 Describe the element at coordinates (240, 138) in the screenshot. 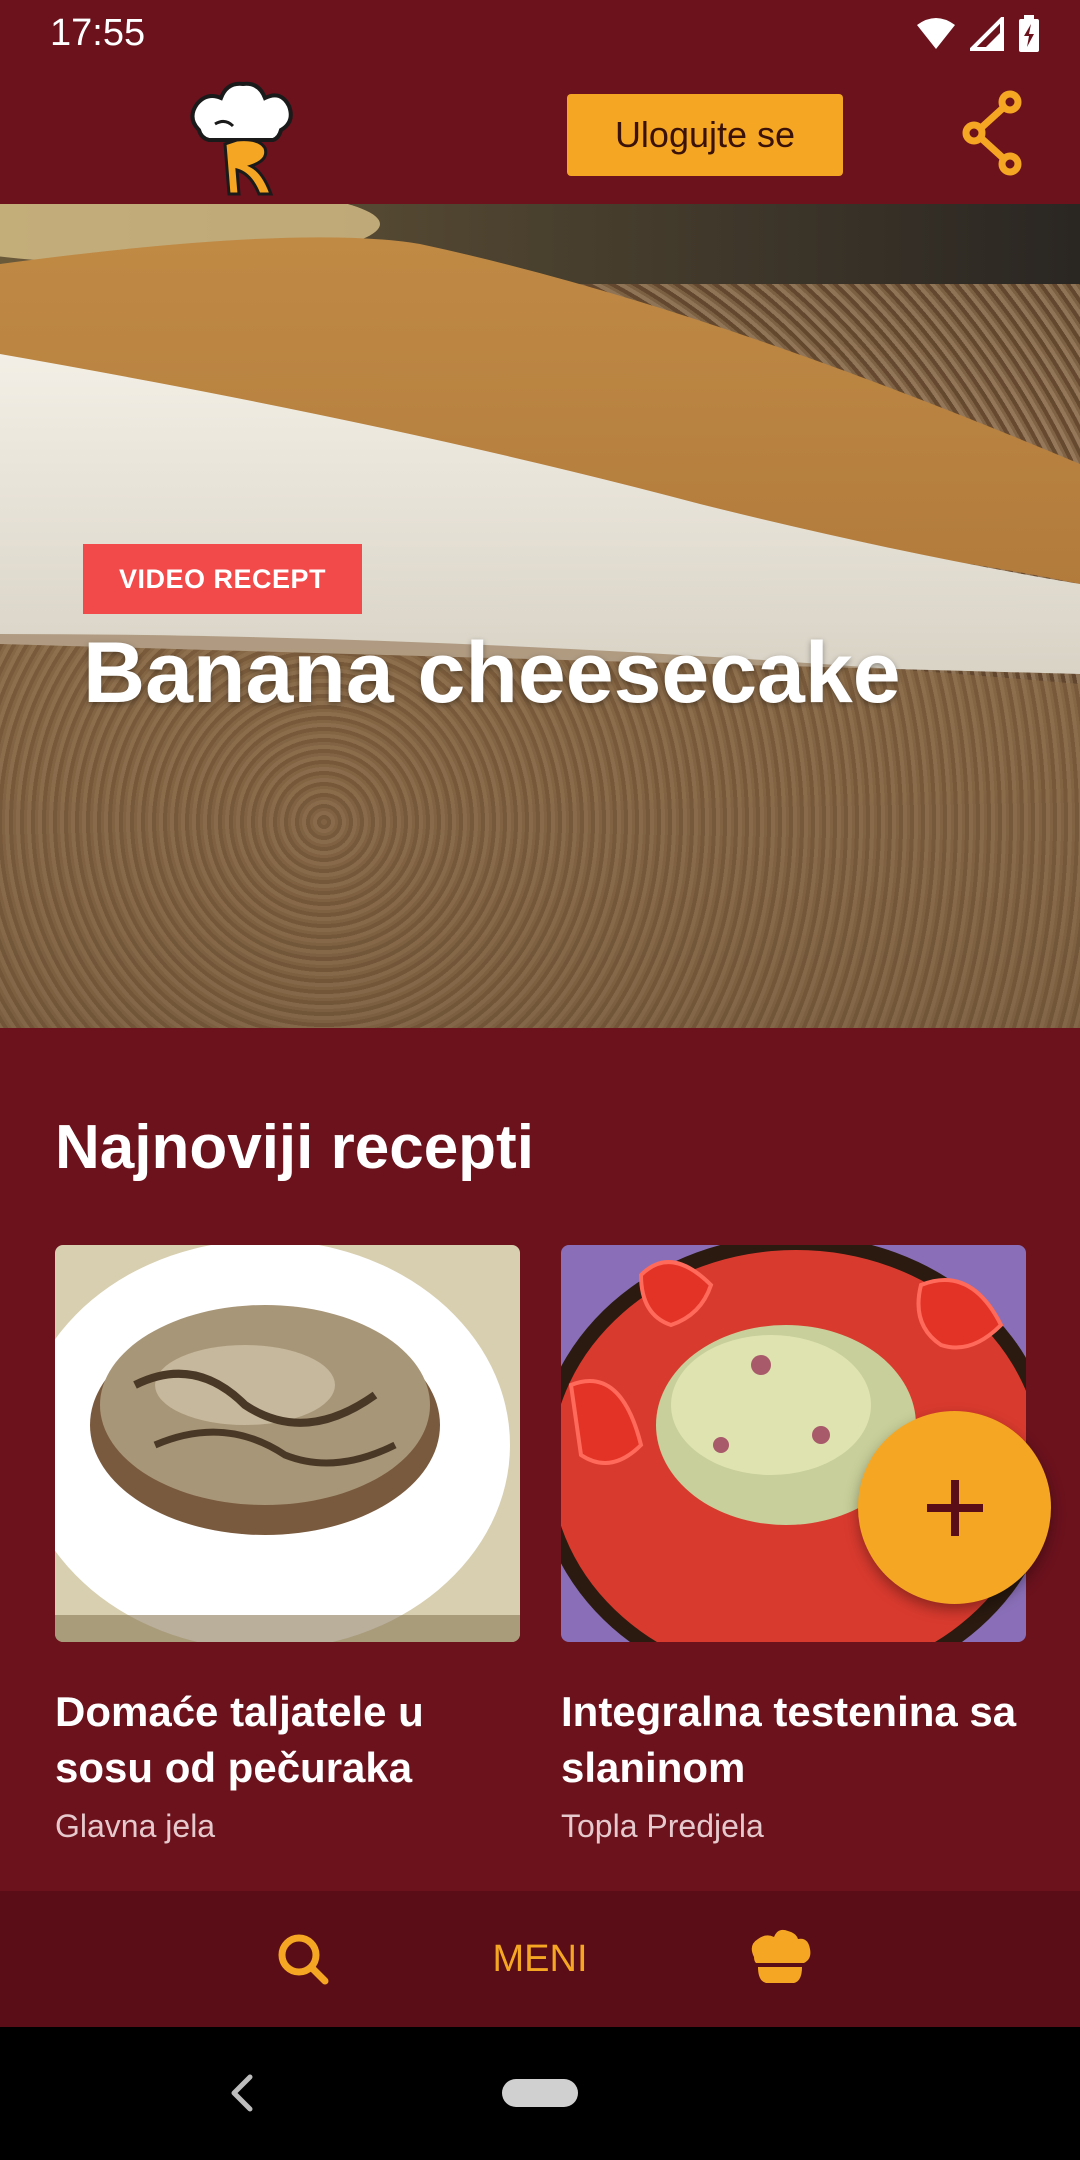

I see `chef-hat-logo` at that location.